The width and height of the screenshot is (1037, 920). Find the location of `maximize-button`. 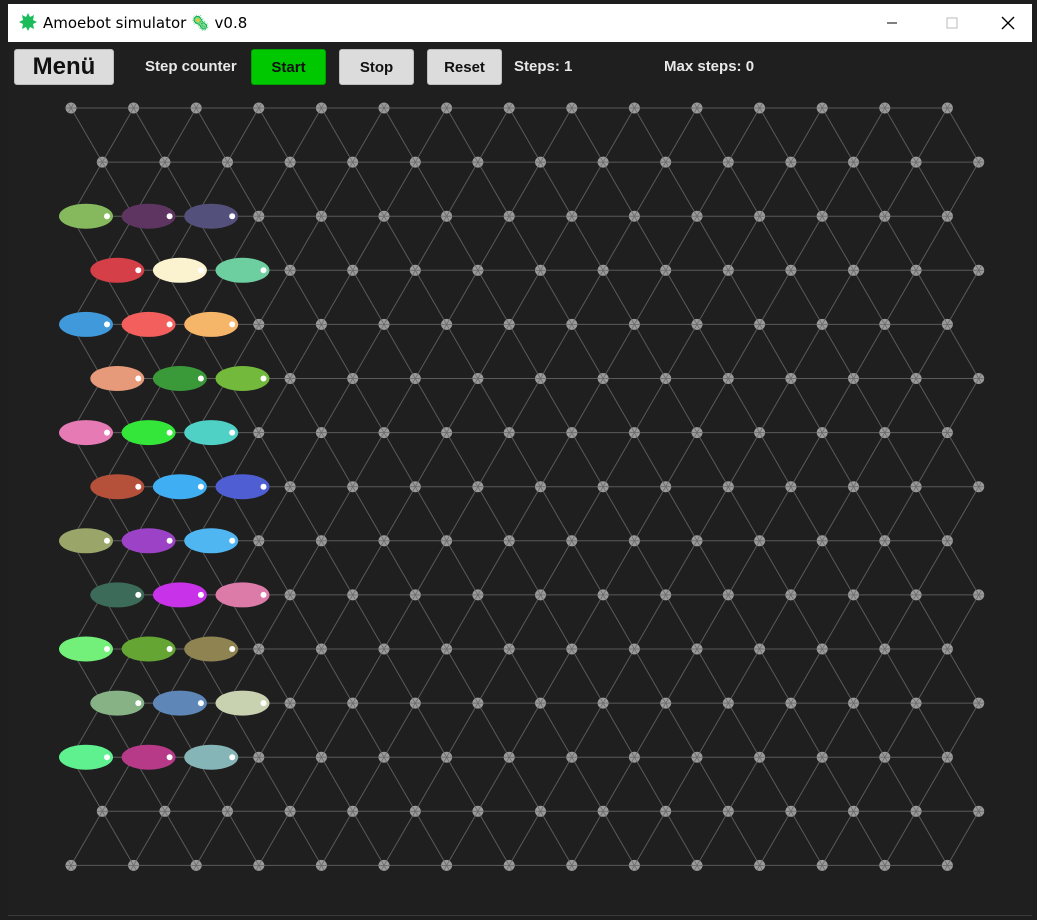

maximize-button is located at coordinates (952, 23).